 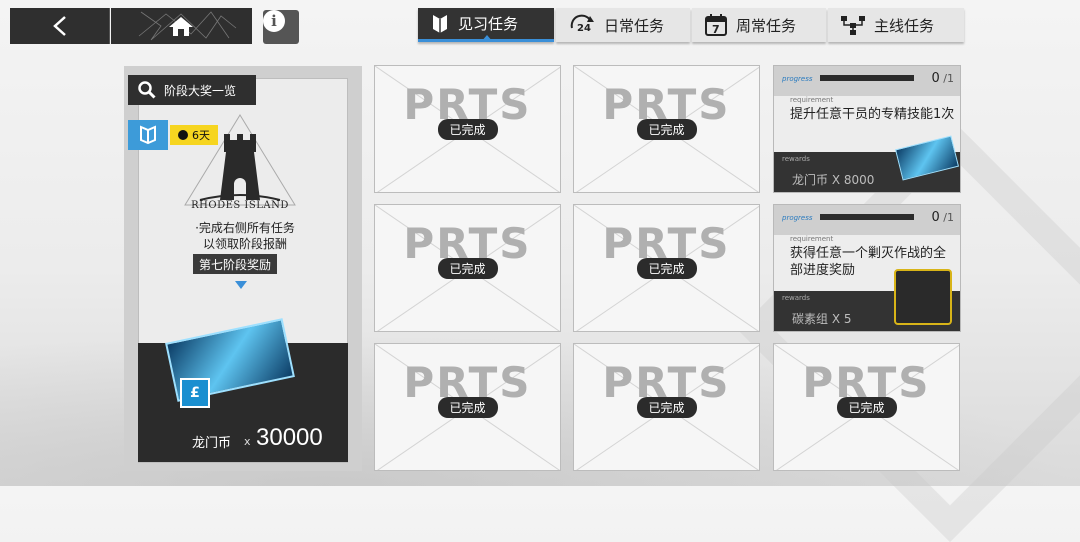 What do you see at coordinates (240, 160) in the screenshot?
I see `rhodes-island-logo` at bounding box center [240, 160].